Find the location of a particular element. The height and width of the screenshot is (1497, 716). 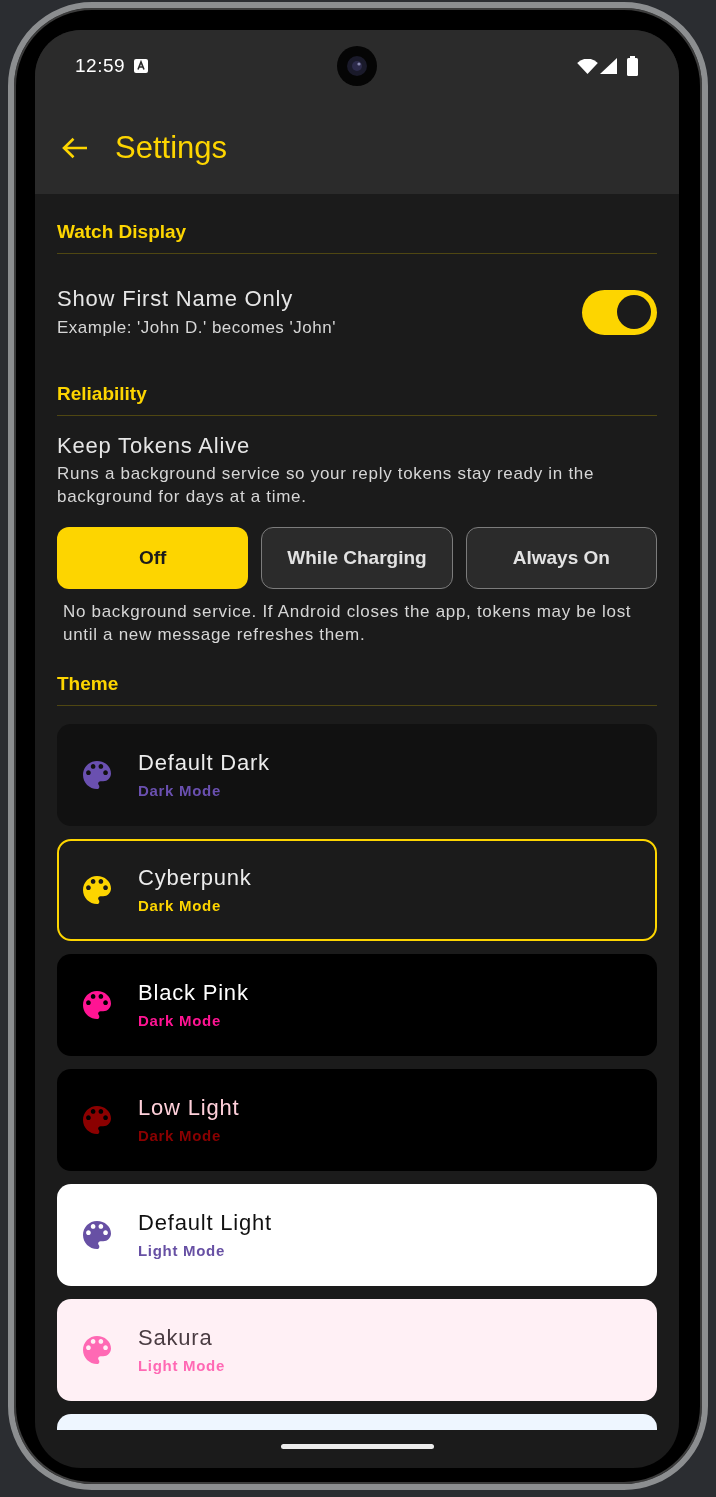

back-arrow-icon is located at coordinates (75, 148).